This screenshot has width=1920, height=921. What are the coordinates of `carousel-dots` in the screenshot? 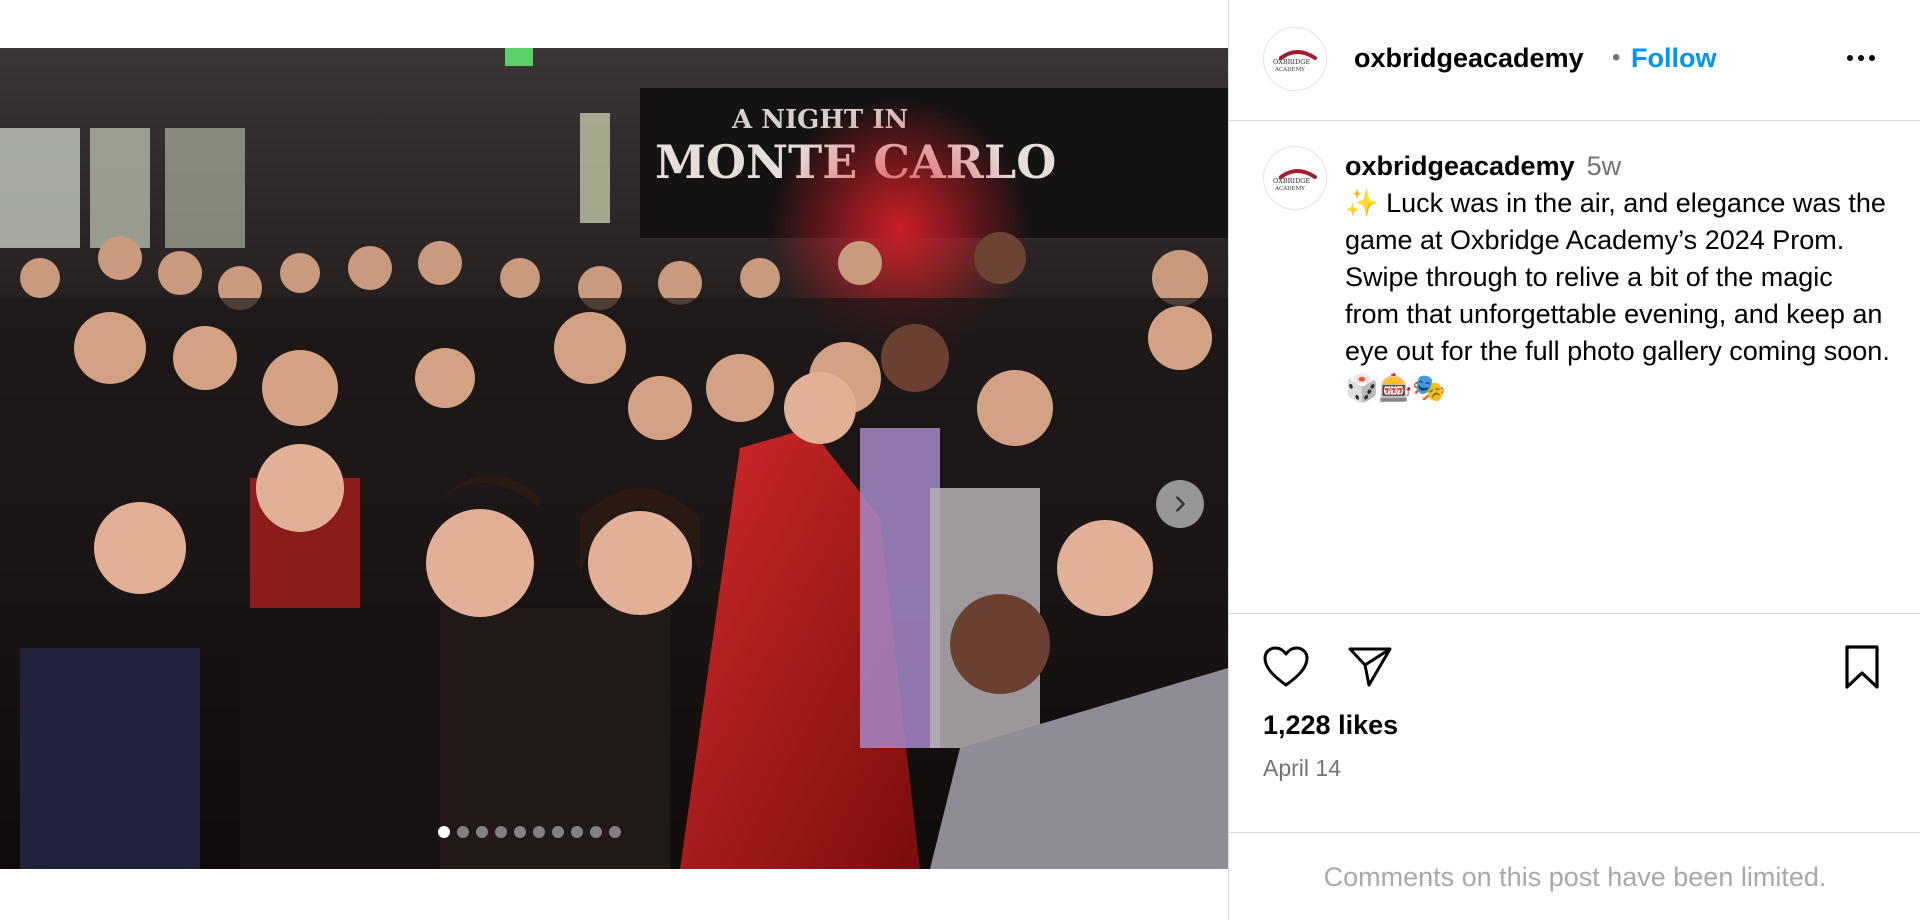 It's located at (571, 832).